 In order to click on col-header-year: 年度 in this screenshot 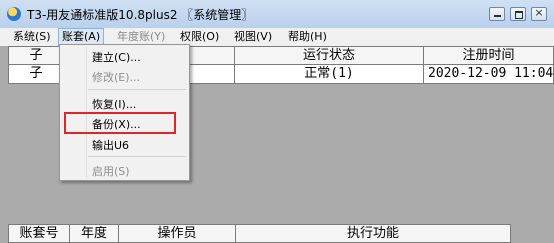, I will do `click(94, 233)`.